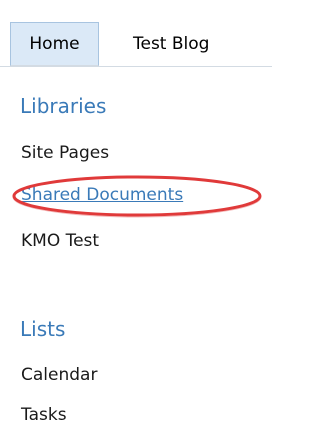  Describe the element at coordinates (60, 241) in the screenshot. I see `quicklaunch-item-kmo-test: KMO Test` at that location.